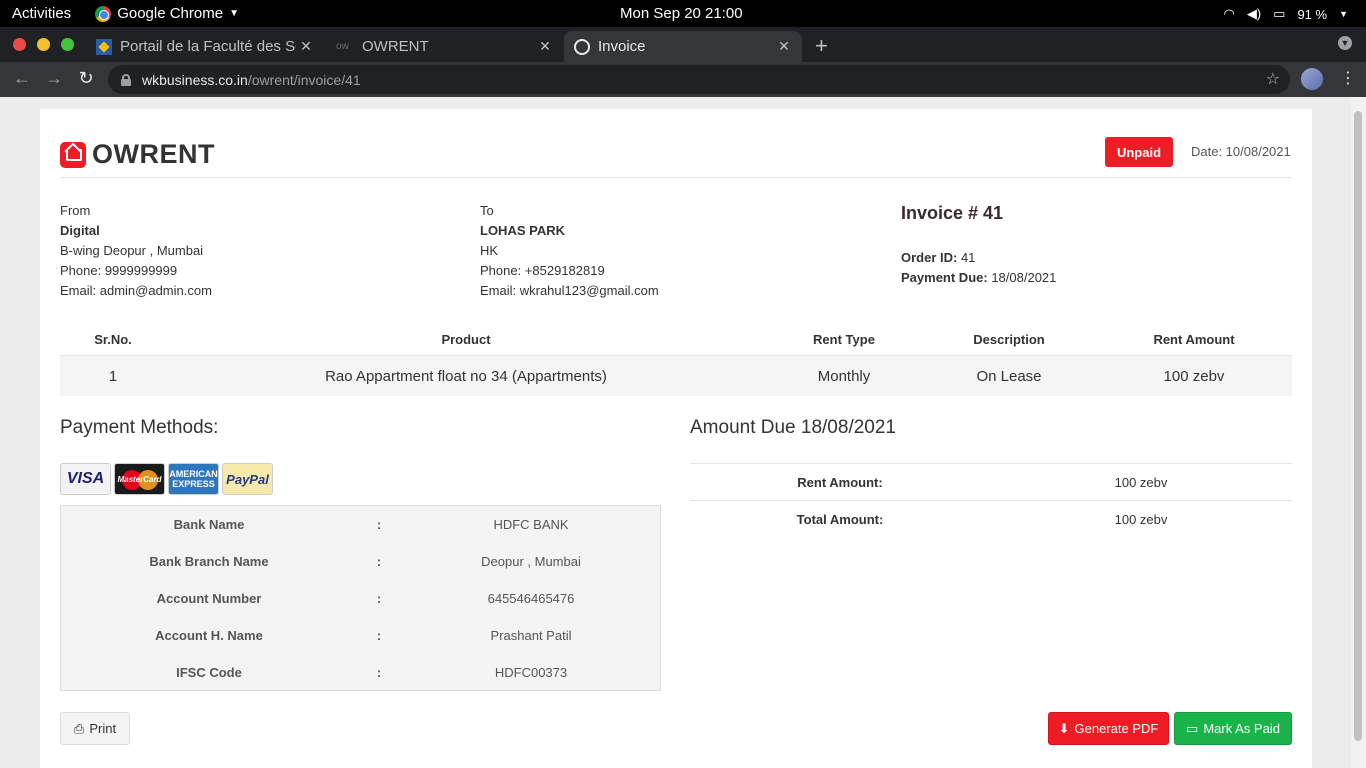  I want to click on activities-button: Activities, so click(41, 13).